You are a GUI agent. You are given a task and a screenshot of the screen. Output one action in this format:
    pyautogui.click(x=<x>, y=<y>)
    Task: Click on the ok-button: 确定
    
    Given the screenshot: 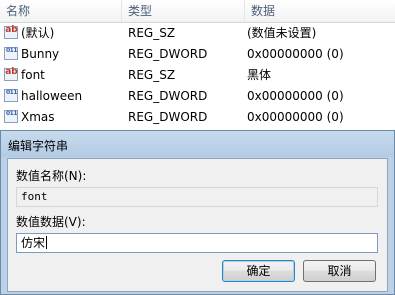 What is the action you would take?
    pyautogui.click(x=258, y=271)
    